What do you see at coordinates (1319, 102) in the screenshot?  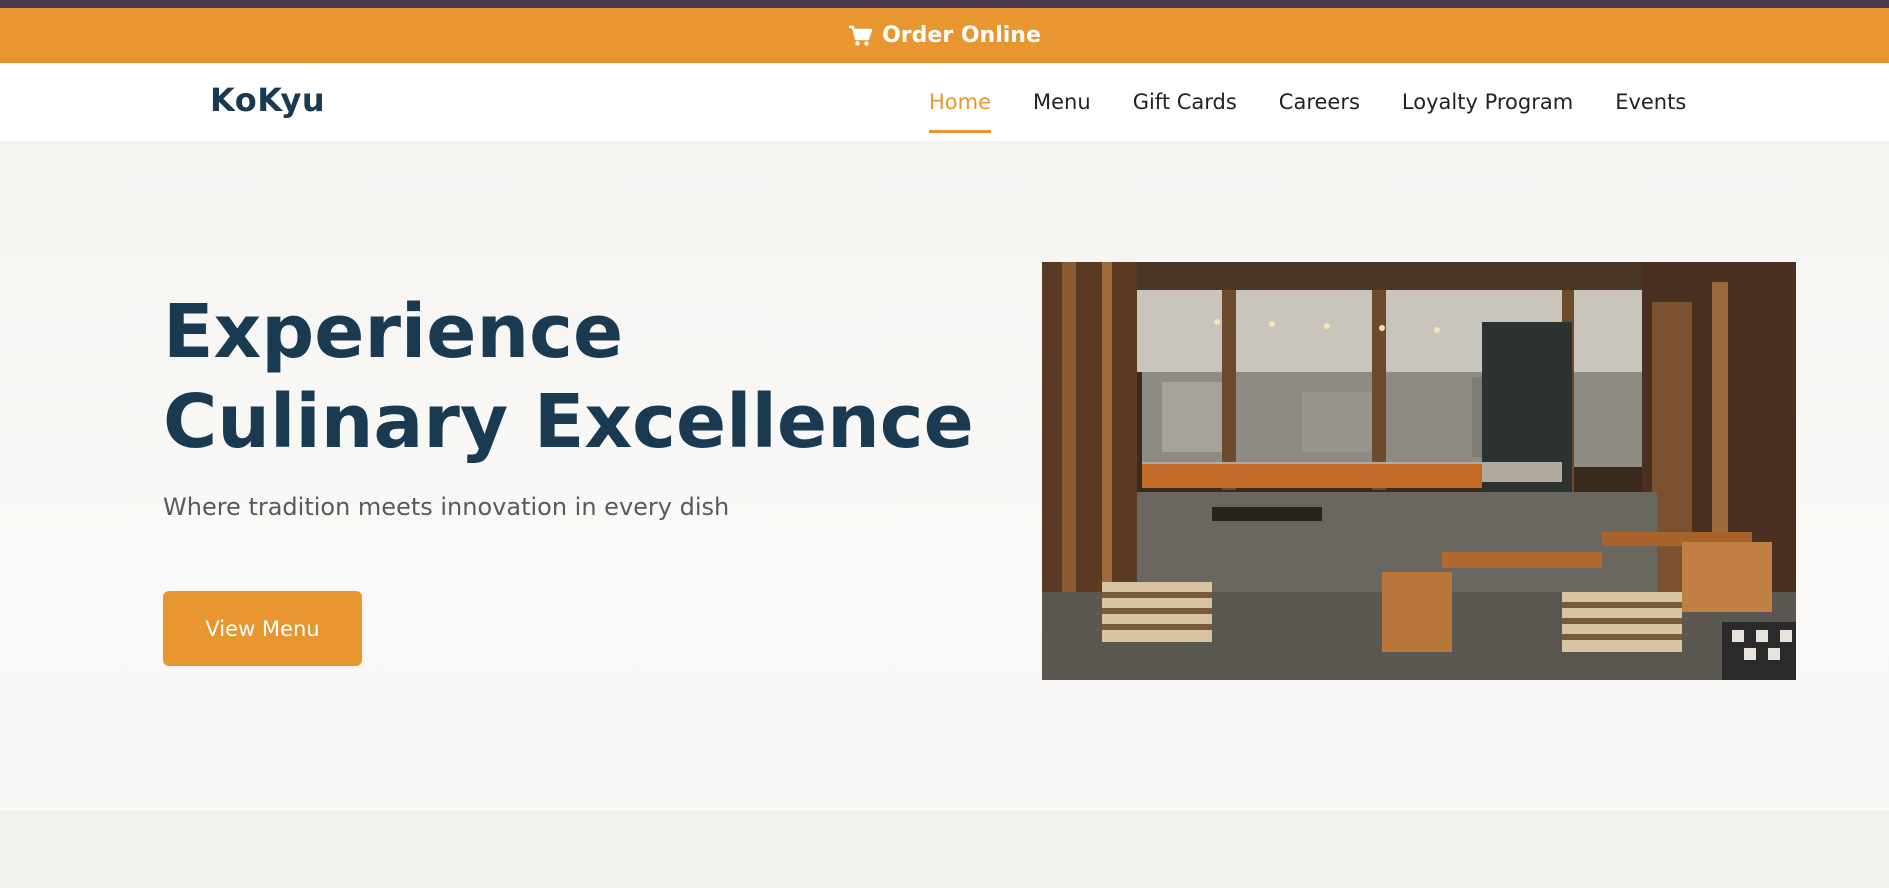 I see `nav-item-careers: Careers` at bounding box center [1319, 102].